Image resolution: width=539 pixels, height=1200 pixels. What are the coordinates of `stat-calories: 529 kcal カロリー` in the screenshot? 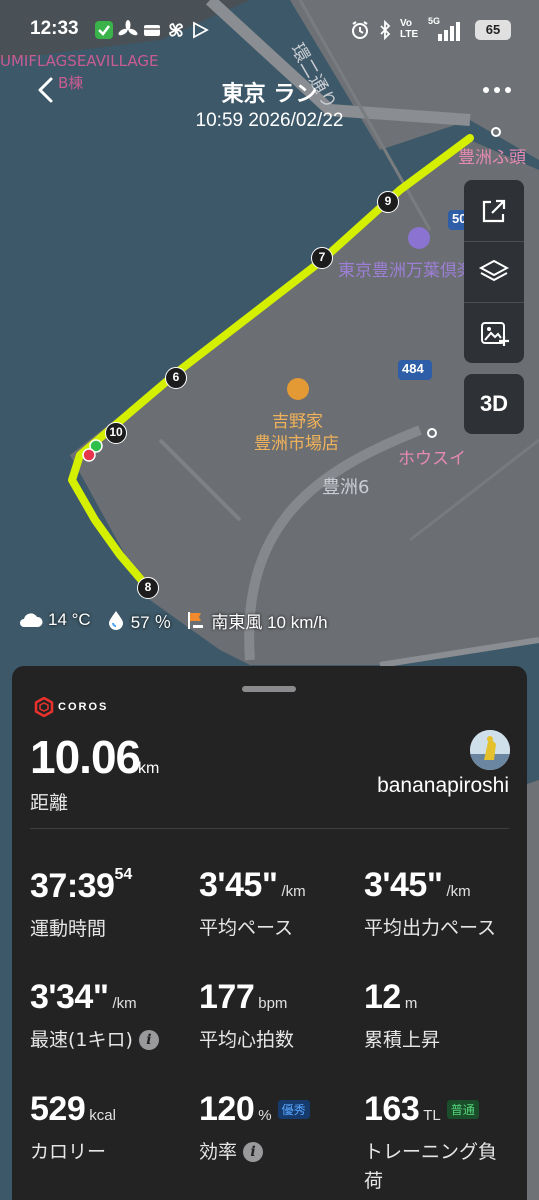 It's located at (73, 1127).